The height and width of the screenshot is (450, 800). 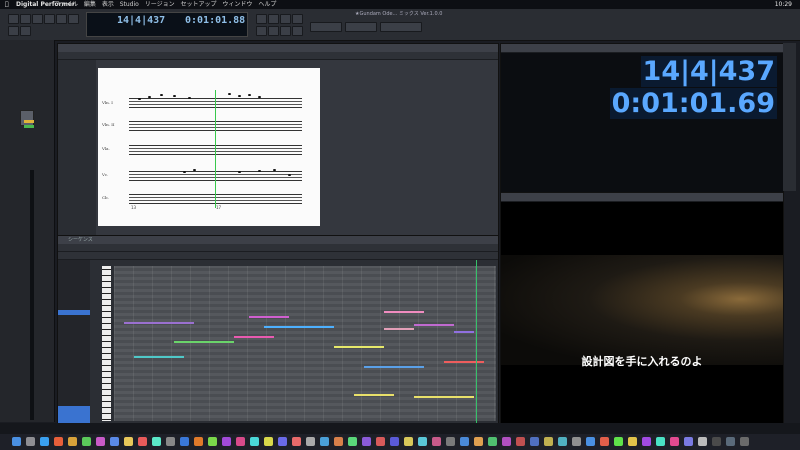 I want to click on tool-scissors-button, so click(x=285, y=31).